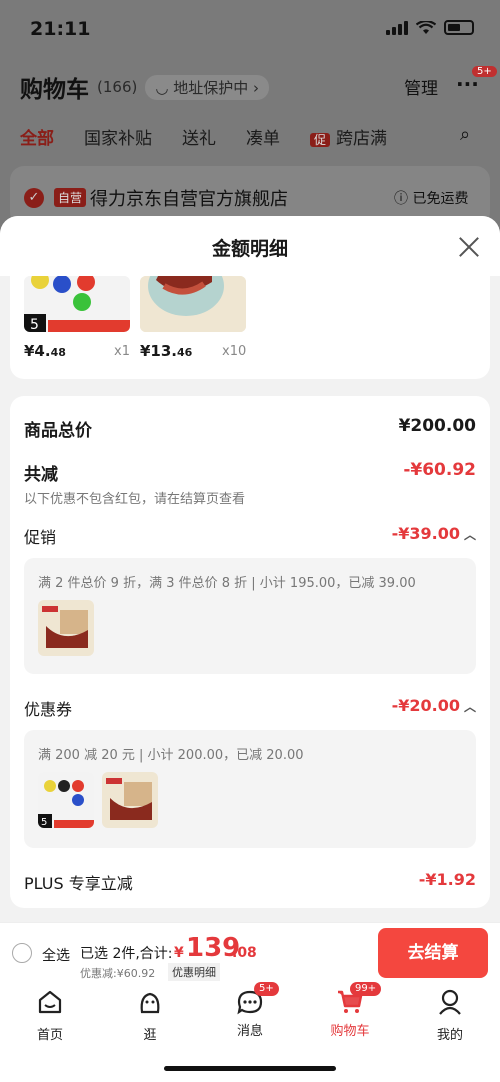 This screenshot has height=1082, width=500. I want to click on address-button: ◡ 地址保护中 ›, so click(207, 87).